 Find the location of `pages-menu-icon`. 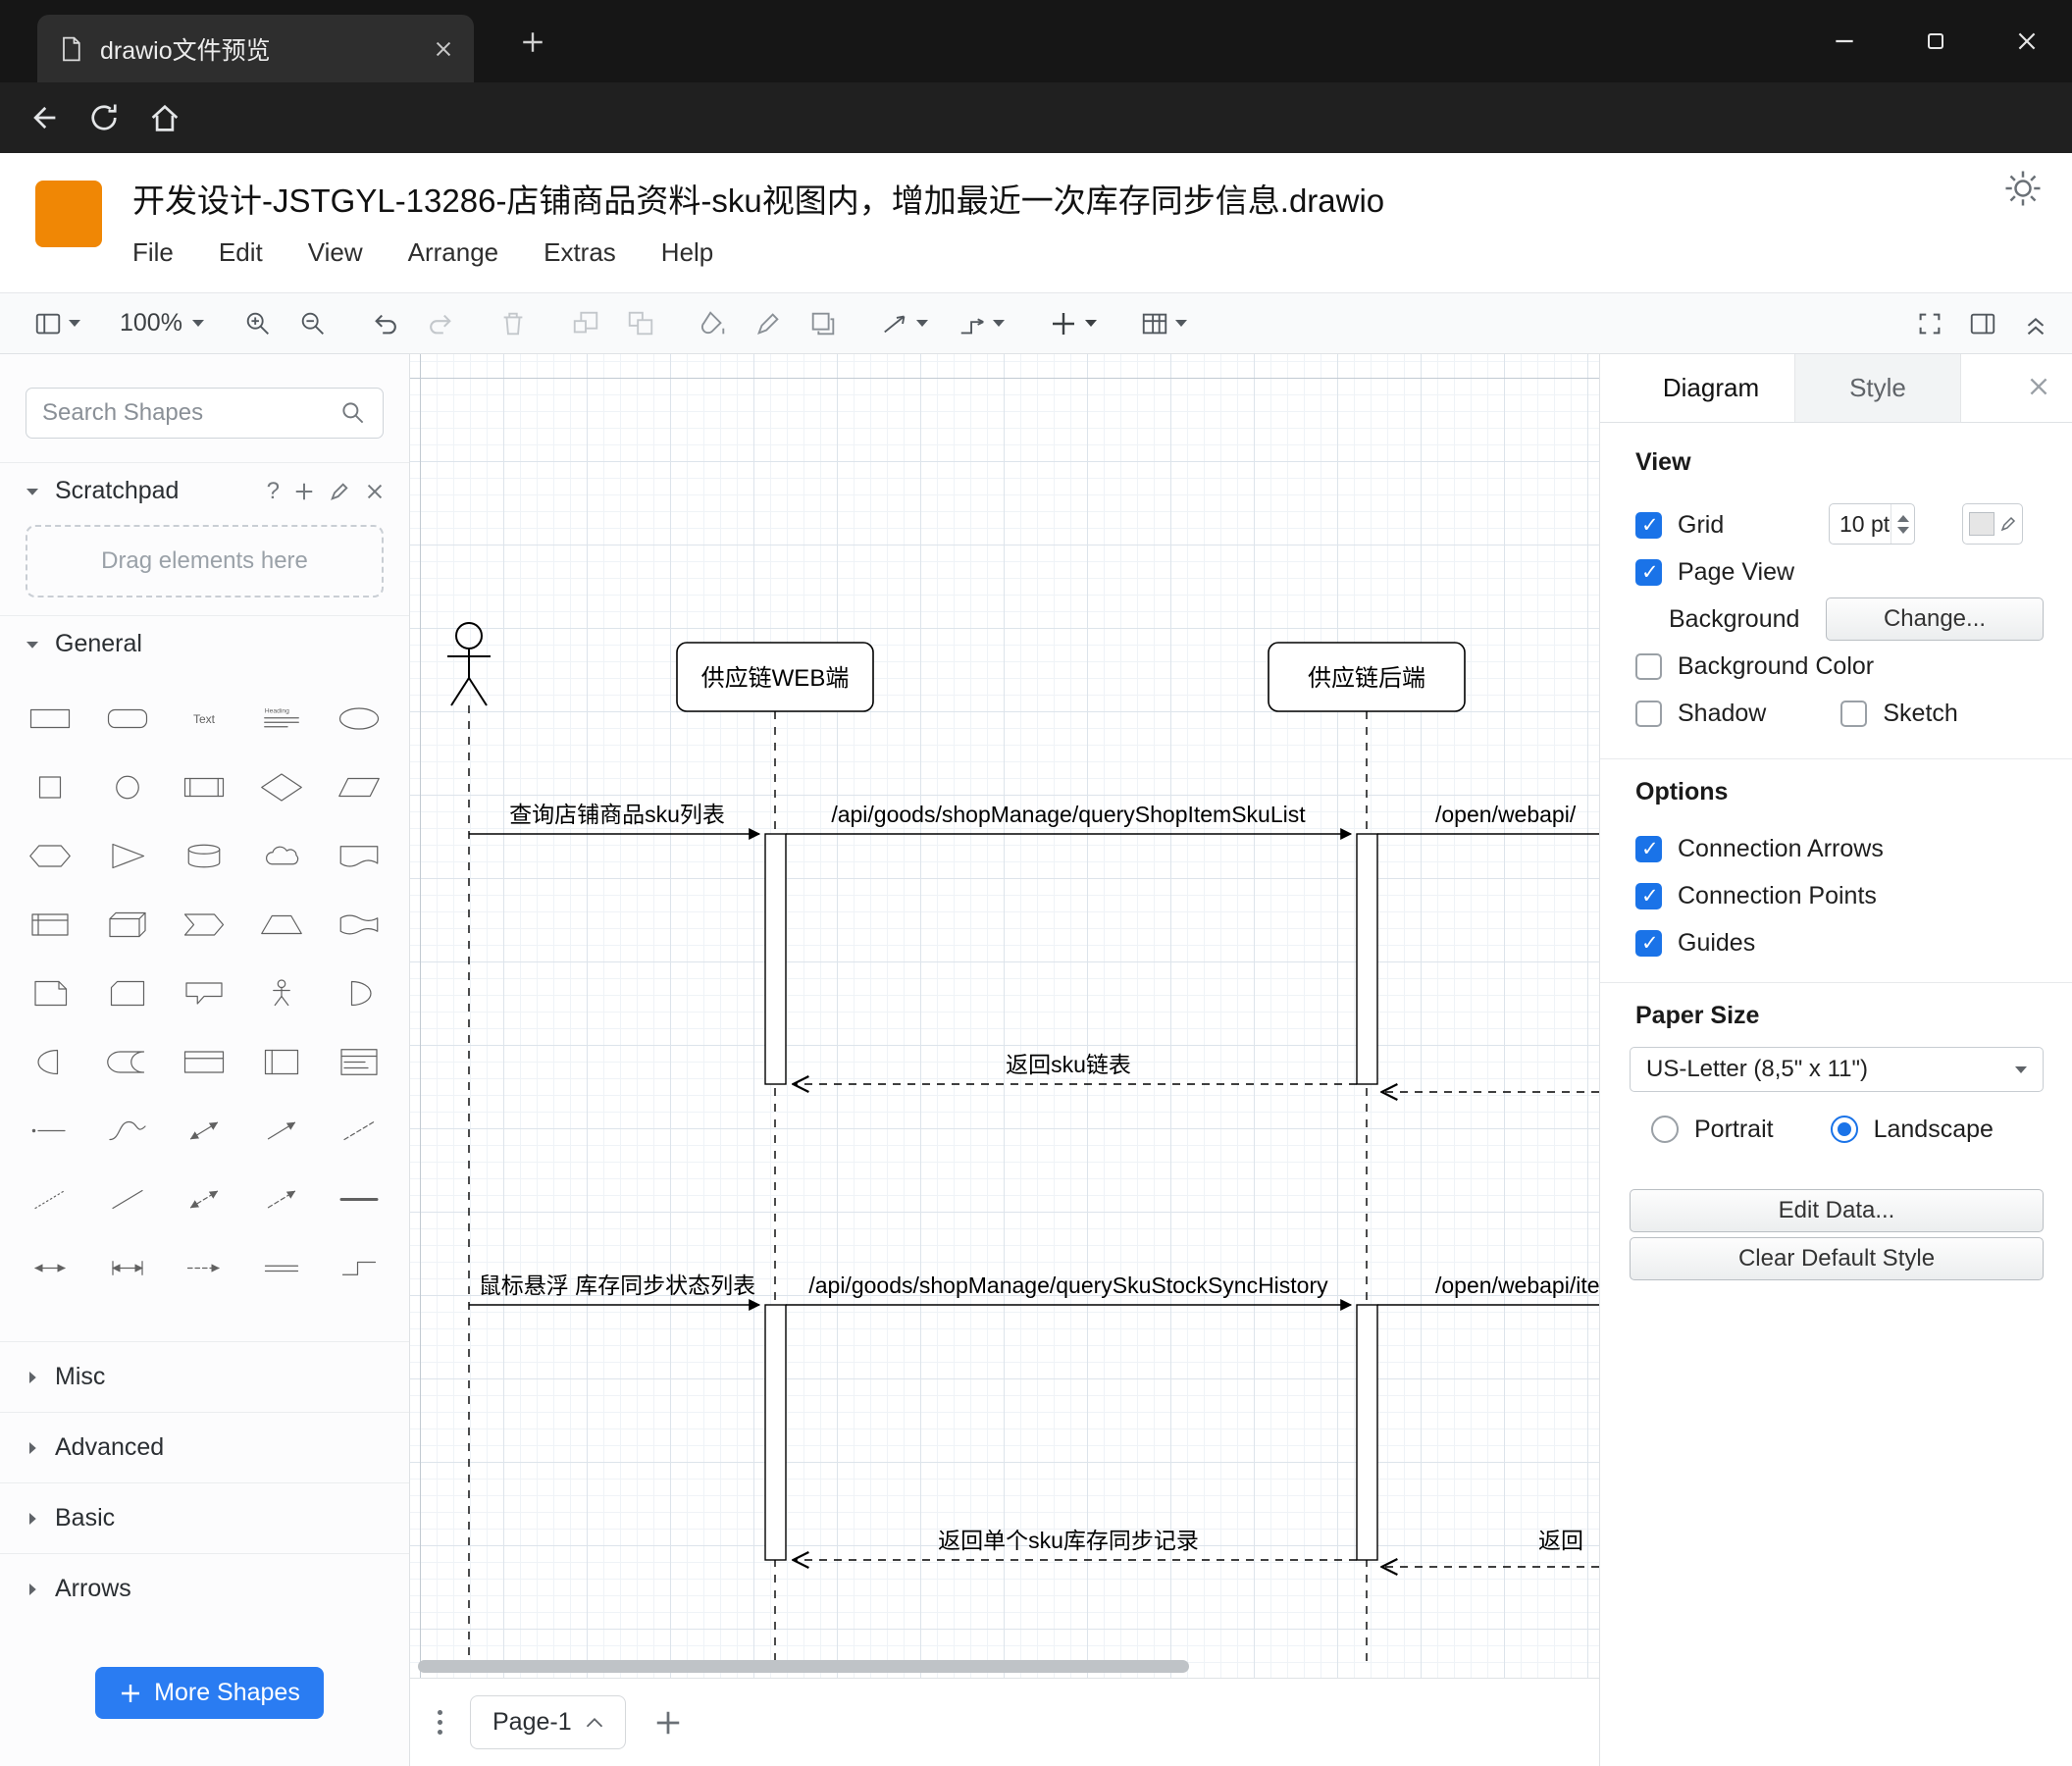

pages-menu-icon is located at coordinates (440, 1722).